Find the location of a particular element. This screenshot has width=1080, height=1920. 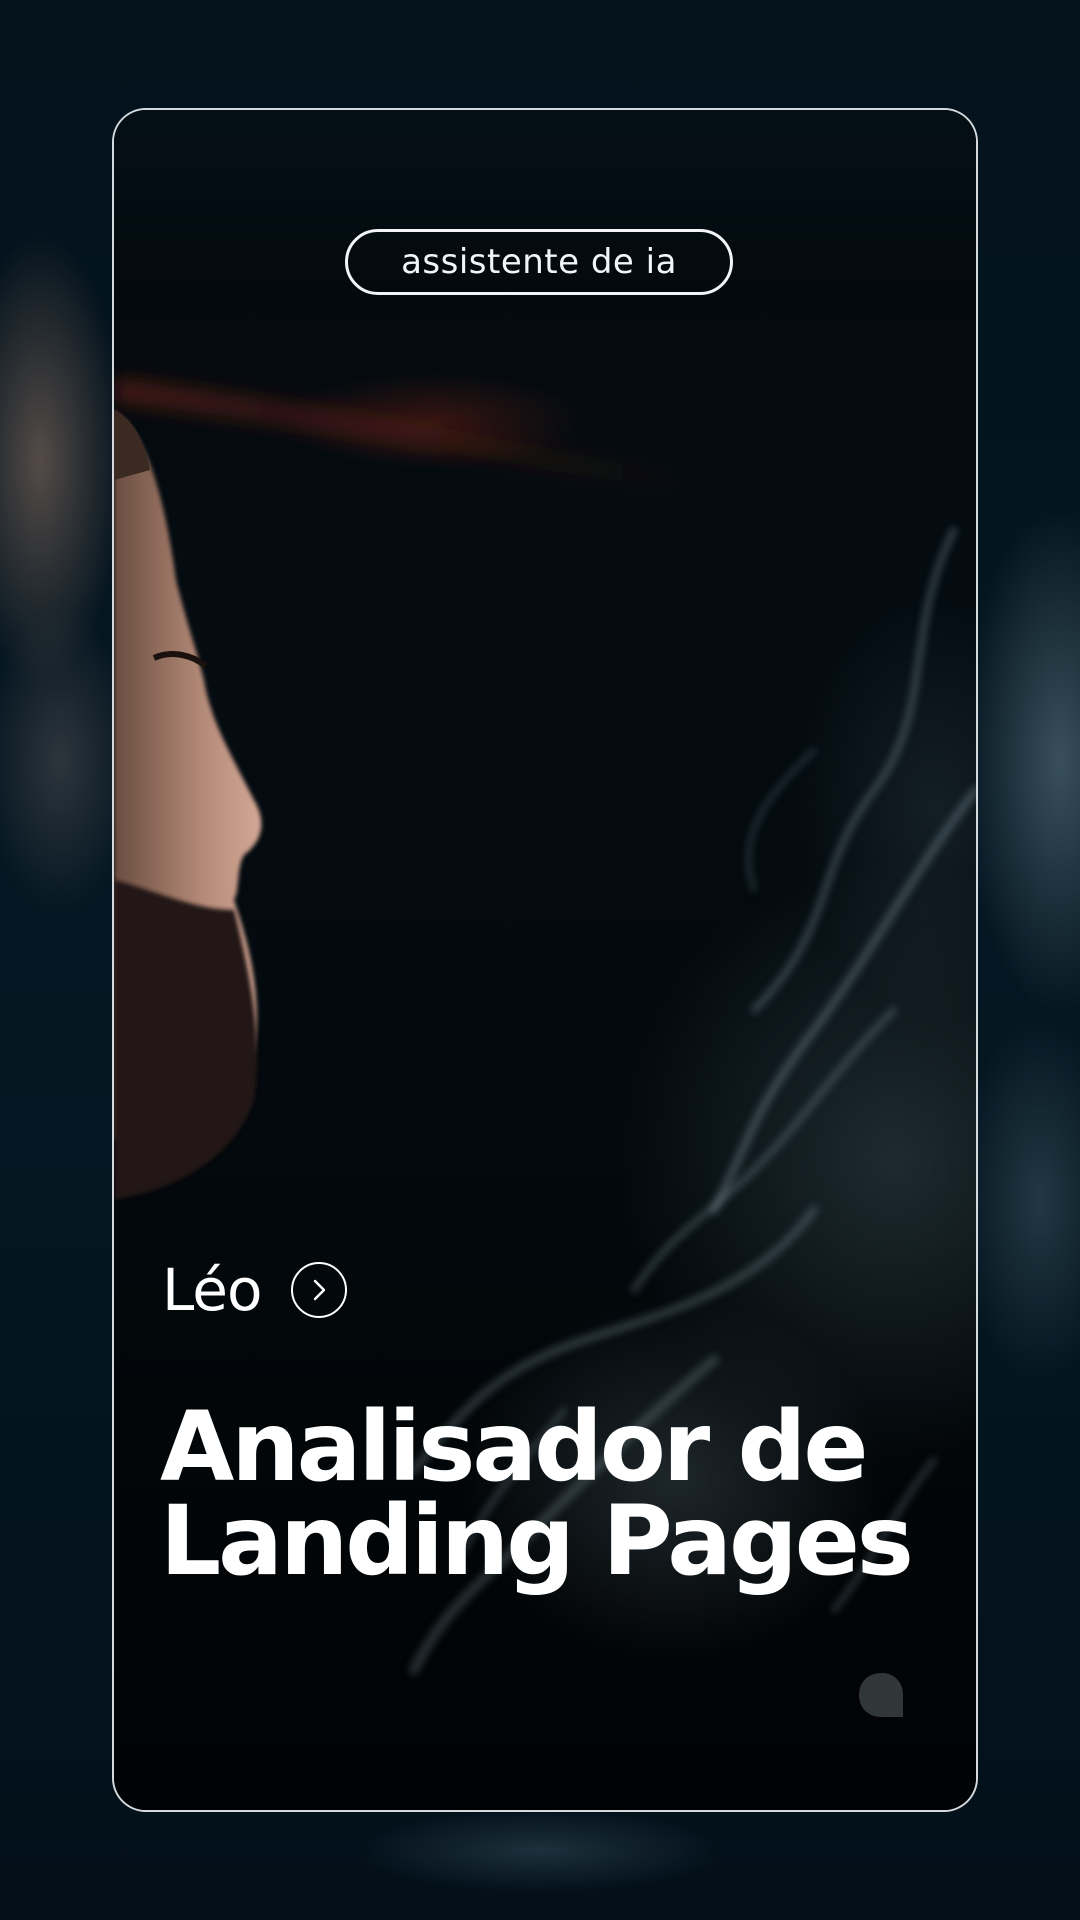

page-title: Analisador de Landing Pages is located at coordinates (550, 1494).